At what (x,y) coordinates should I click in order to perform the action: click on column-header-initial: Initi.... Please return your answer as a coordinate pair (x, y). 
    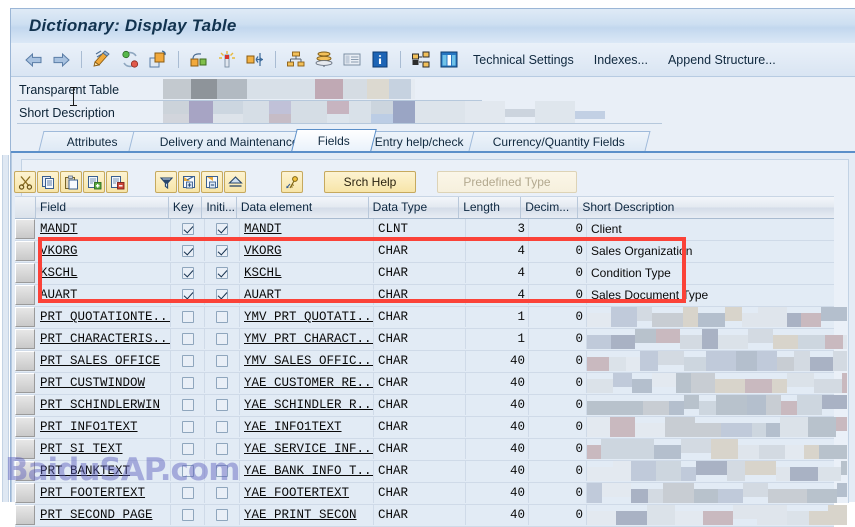
    Looking at the image, I should click on (219, 207).